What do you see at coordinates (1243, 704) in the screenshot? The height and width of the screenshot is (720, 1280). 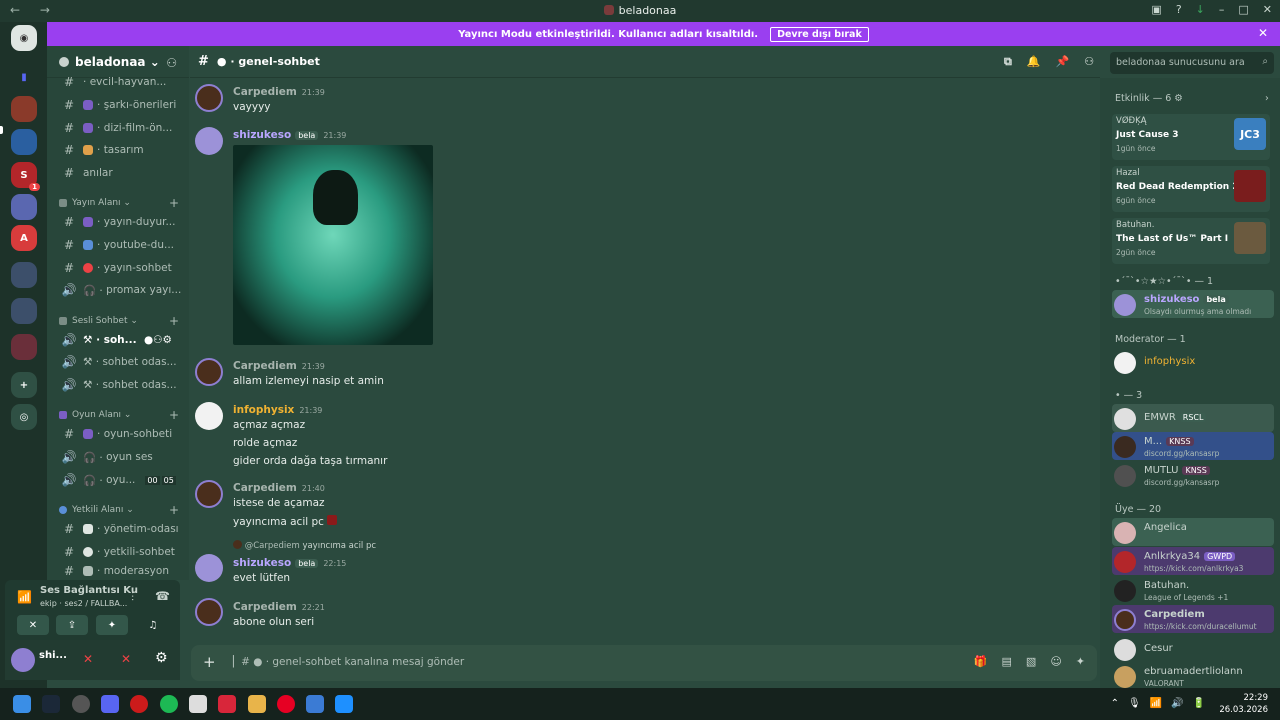 I see `clock: 22:29 26.03.2026` at bounding box center [1243, 704].